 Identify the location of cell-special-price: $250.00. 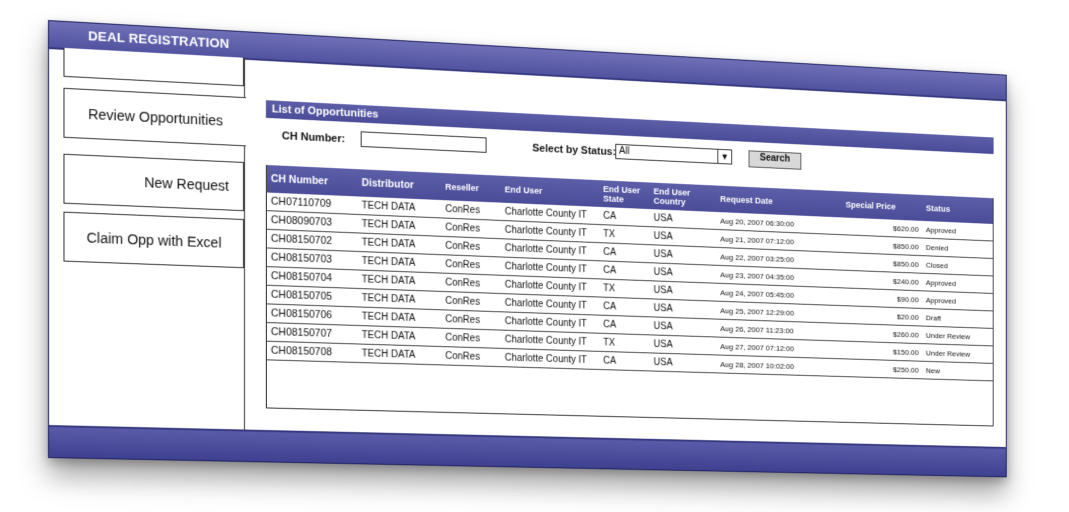
(882, 369).